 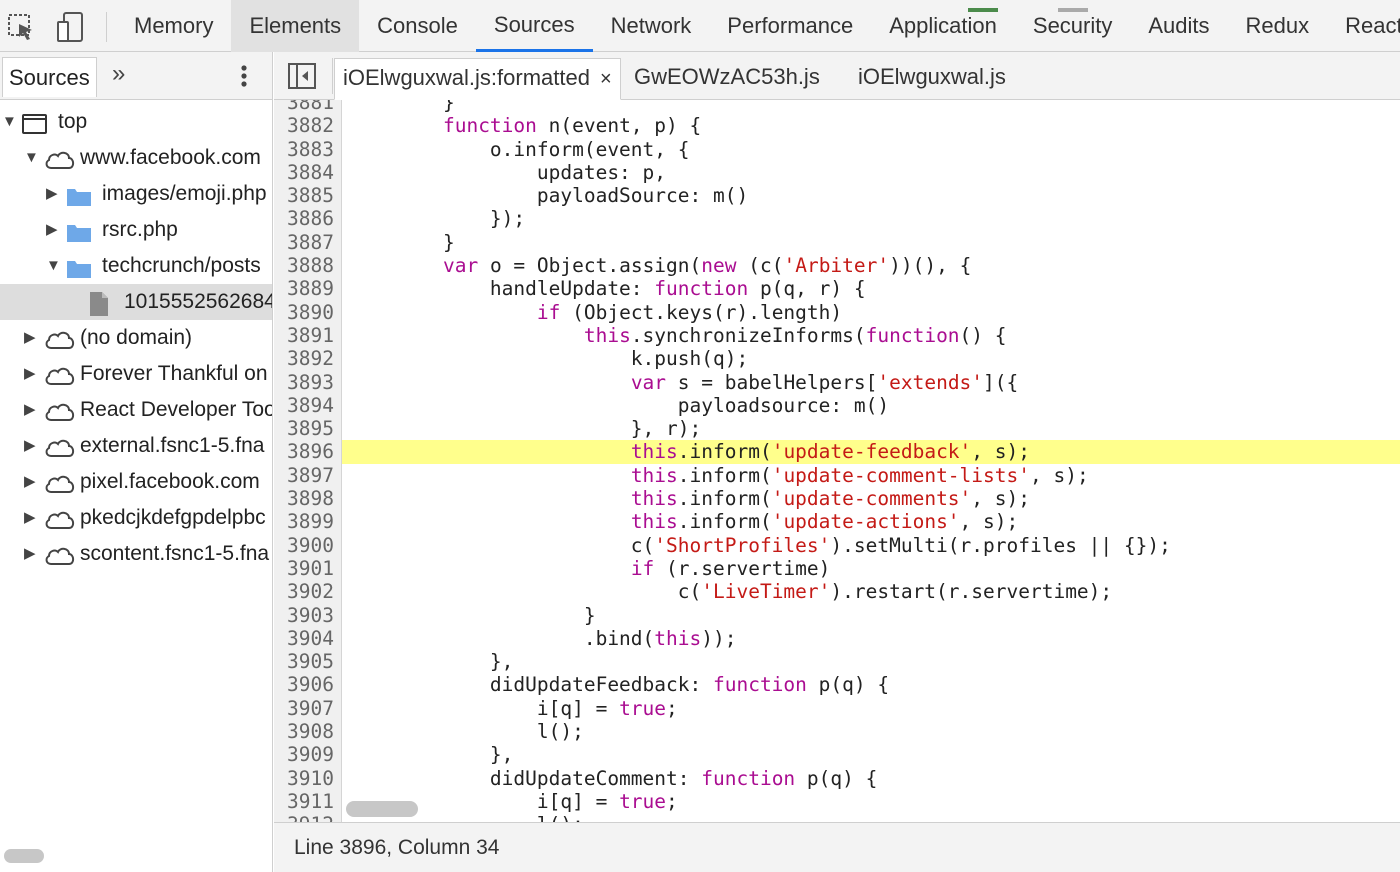 What do you see at coordinates (295, 26) in the screenshot?
I see `tab-elements: Elements` at bounding box center [295, 26].